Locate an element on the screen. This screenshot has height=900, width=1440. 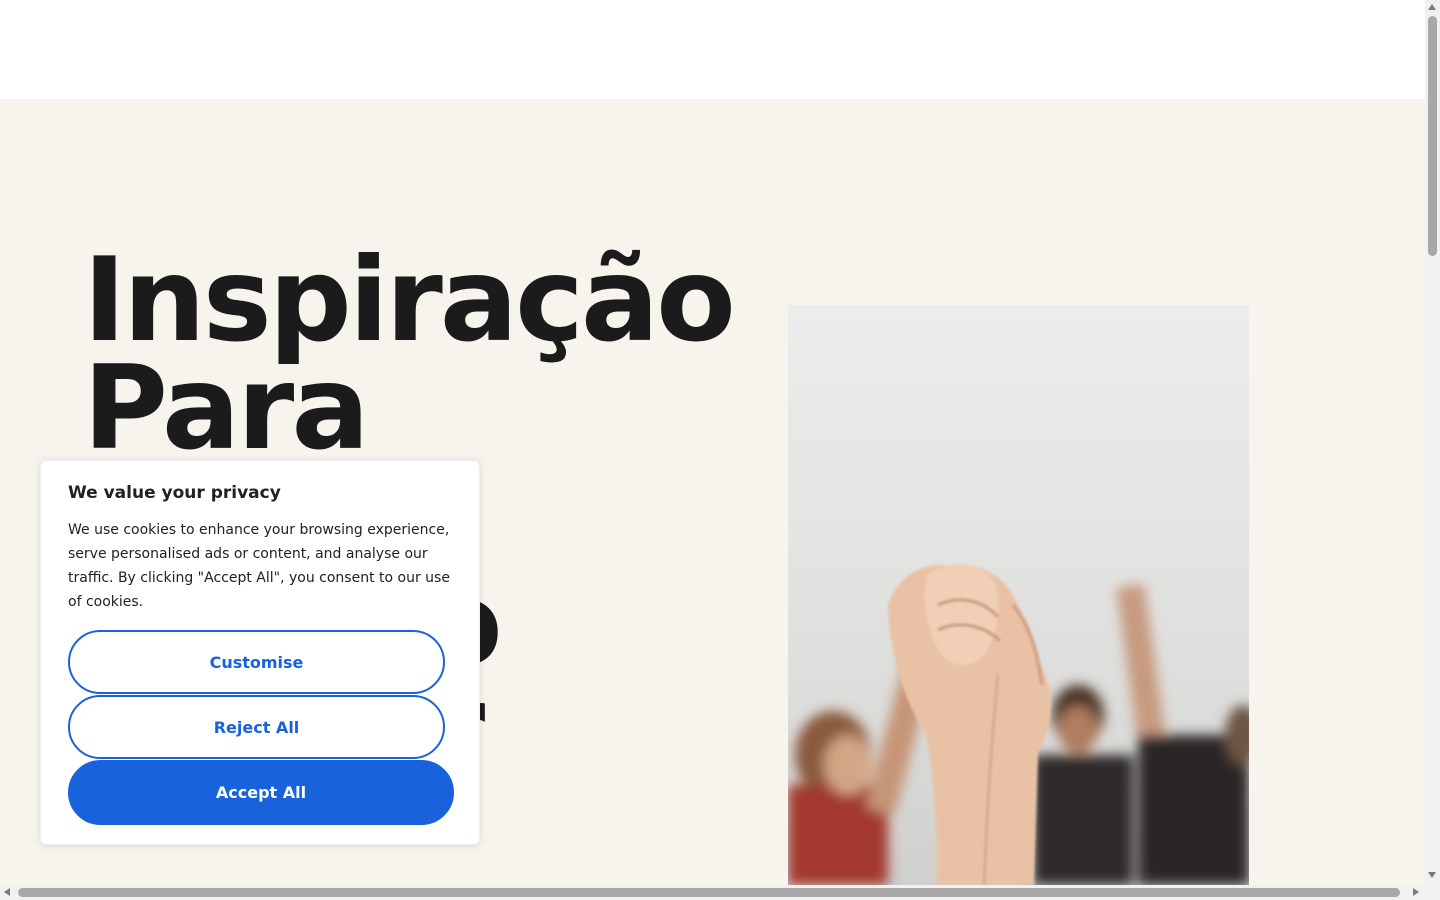
horizontal-scrollbar-thumb is located at coordinates (709, 892).